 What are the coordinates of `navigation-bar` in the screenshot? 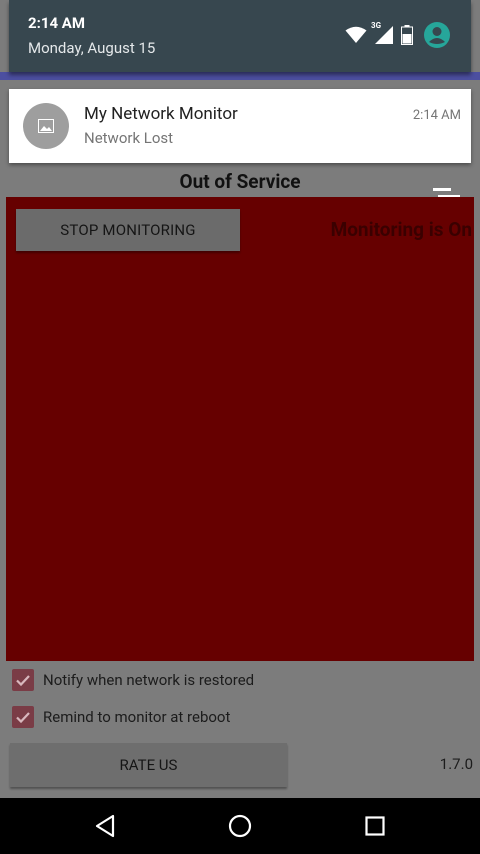 It's located at (240, 826).